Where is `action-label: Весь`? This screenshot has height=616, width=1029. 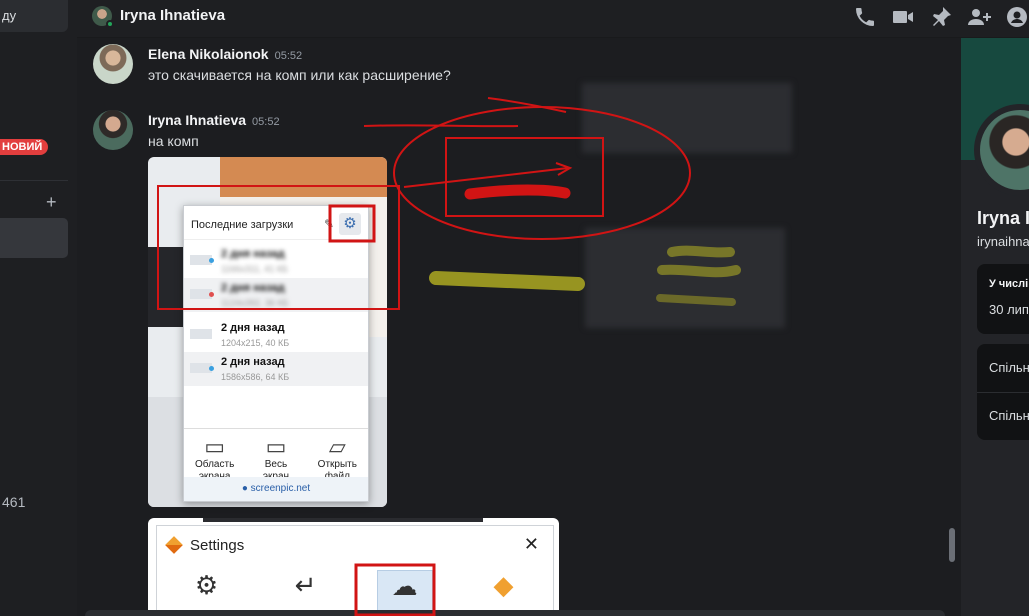 action-label: Весь is located at coordinates (276, 464).